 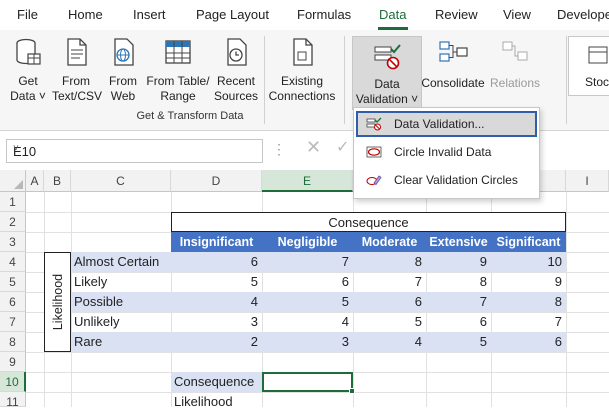 What do you see at coordinates (28, 72) in the screenshot?
I see `get-data-button: Get Data ˅` at bounding box center [28, 72].